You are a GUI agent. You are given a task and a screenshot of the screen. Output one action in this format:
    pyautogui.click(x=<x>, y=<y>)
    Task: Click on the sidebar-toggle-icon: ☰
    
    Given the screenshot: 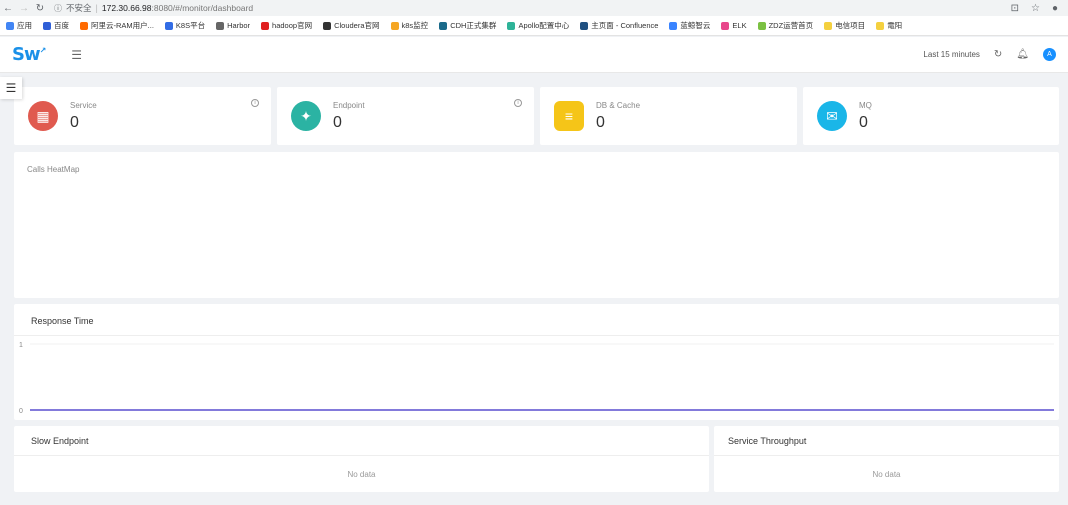 What is the action you would take?
    pyautogui.click(x=11, y=88)
    